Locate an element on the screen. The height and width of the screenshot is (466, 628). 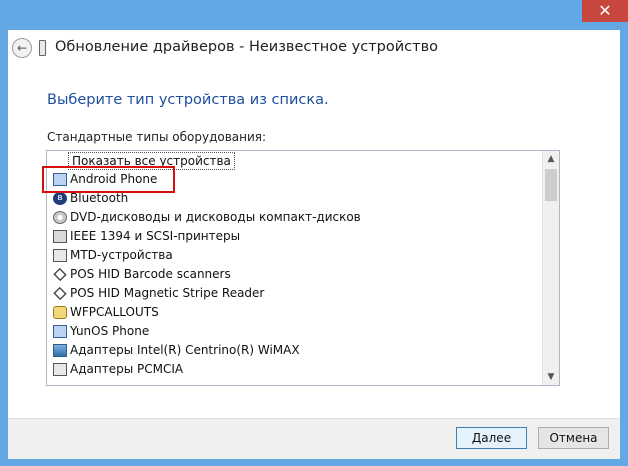
close-icon: ✕ is located at coordinates (605, 10).